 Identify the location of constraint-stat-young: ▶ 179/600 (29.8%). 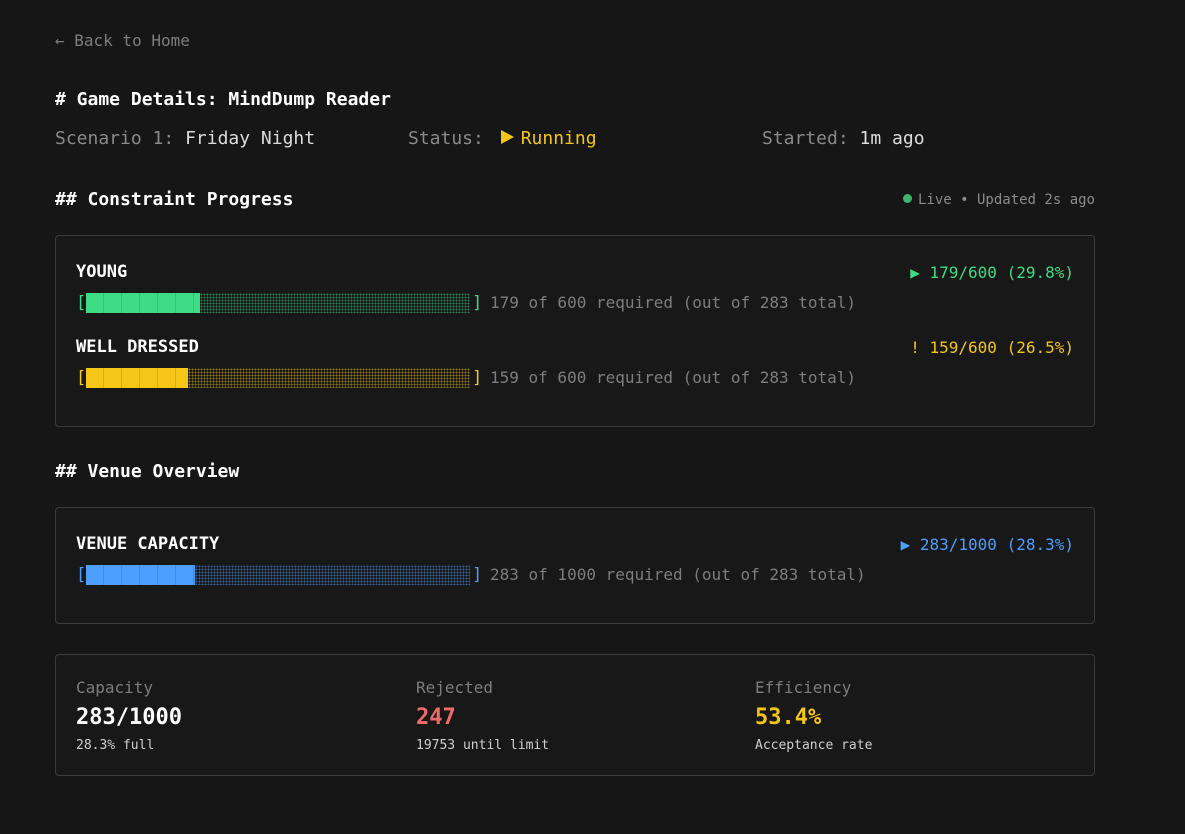
(992, 272).